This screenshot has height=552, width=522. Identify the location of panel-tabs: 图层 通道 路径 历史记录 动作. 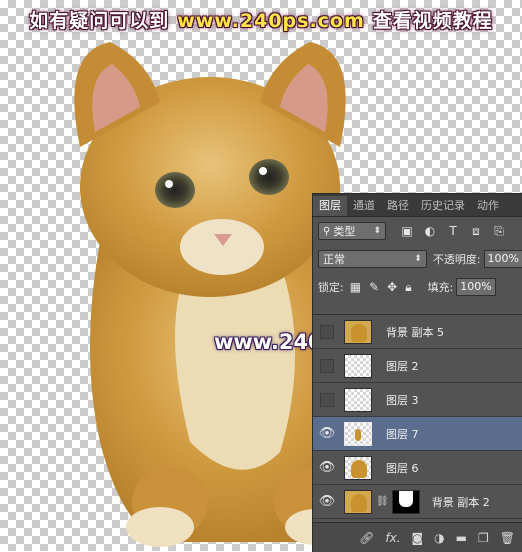
(417, 205).